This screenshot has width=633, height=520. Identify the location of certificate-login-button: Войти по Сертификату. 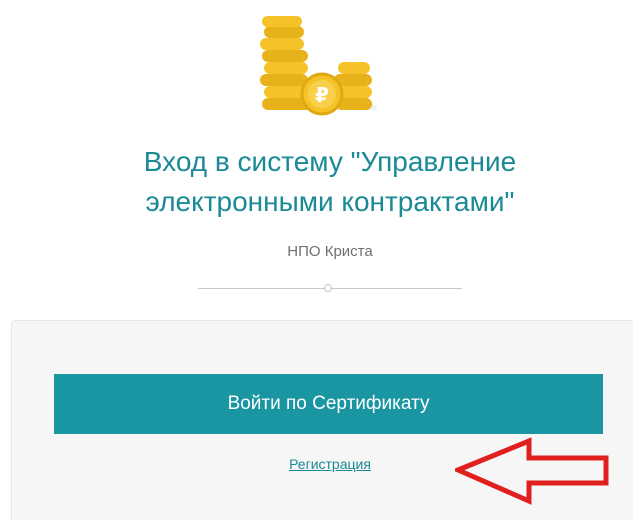
(328, 404).